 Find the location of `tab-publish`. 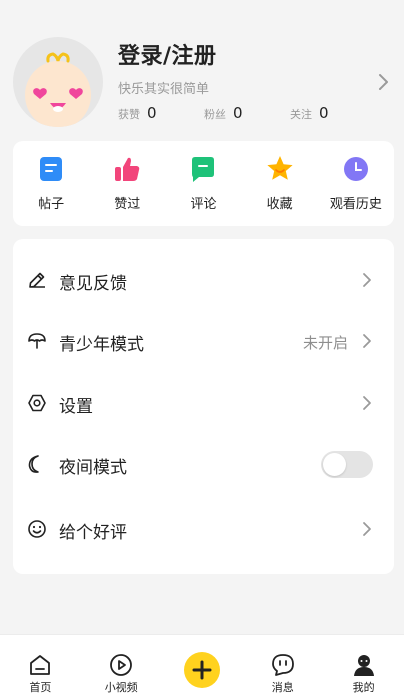

tab-publish is located at coordinates (202, 667).